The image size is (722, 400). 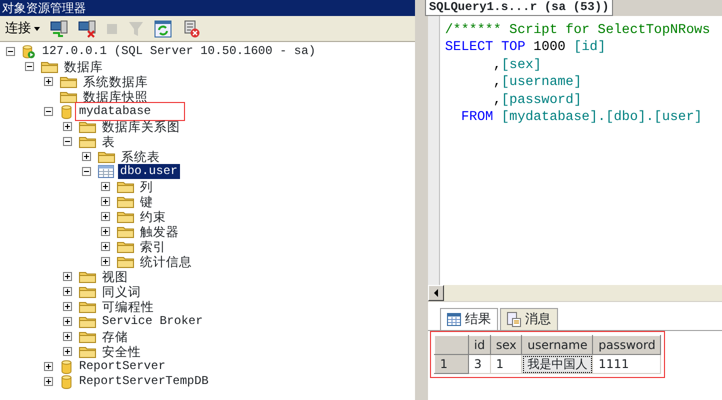 What do you see at coordinates (115, 276) in the screenshot?
I see `tree-item: 视图` at bounding box center [115, 276].